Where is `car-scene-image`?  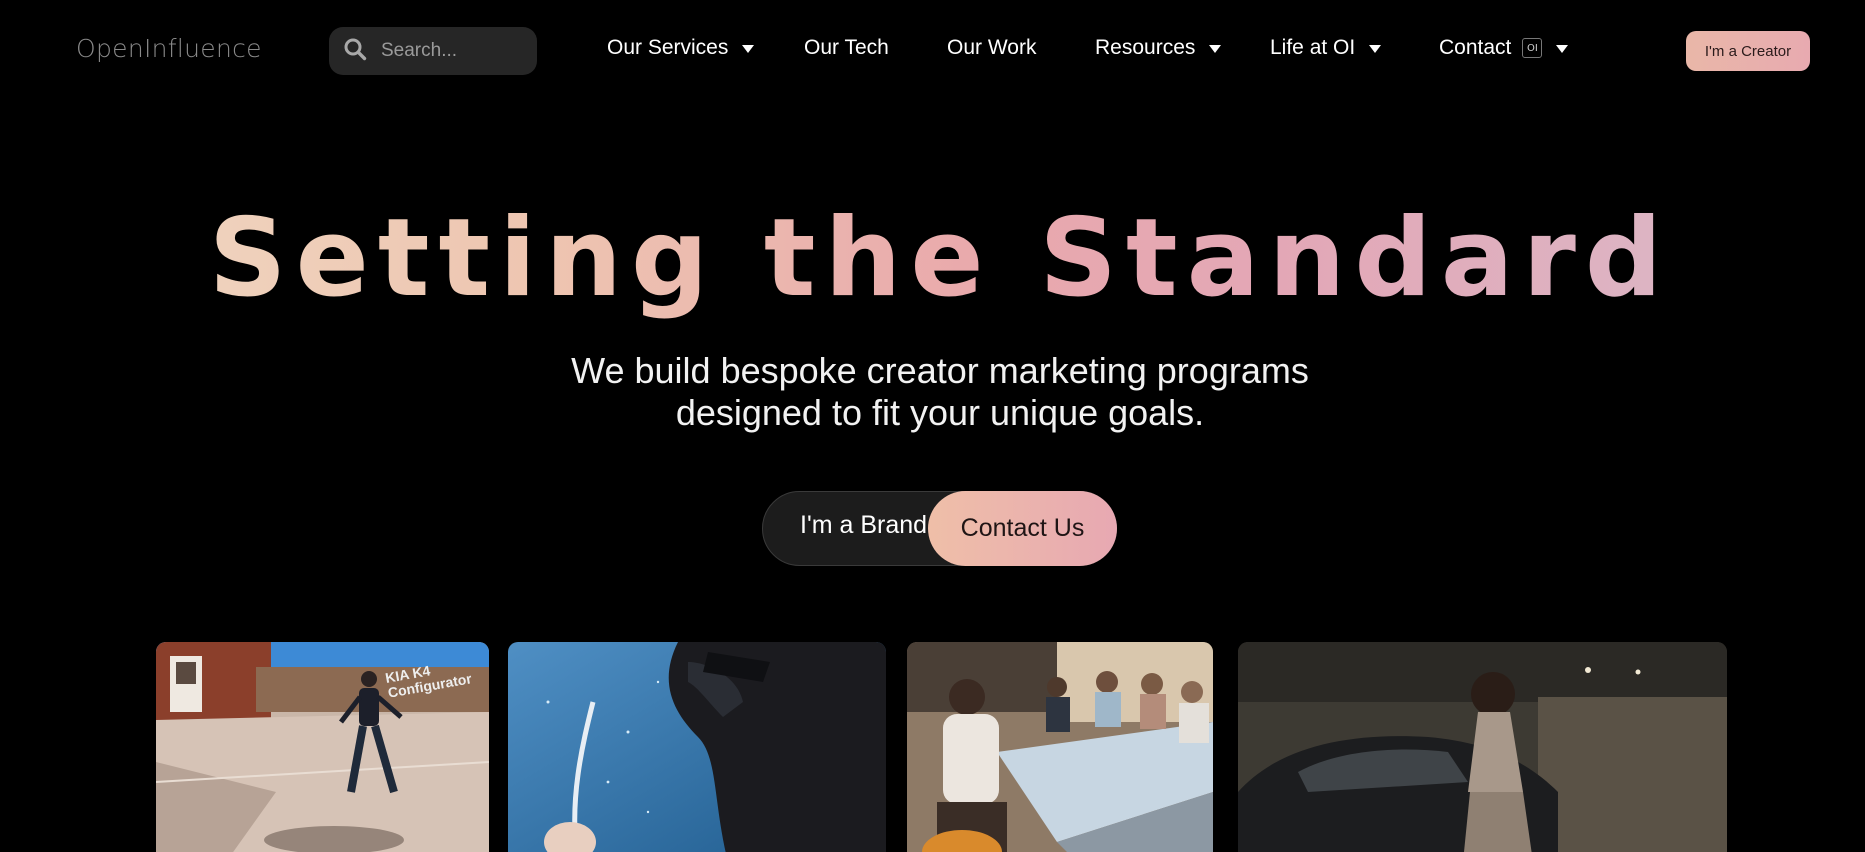
car-scene-image is located at coordinates (1482, 747).